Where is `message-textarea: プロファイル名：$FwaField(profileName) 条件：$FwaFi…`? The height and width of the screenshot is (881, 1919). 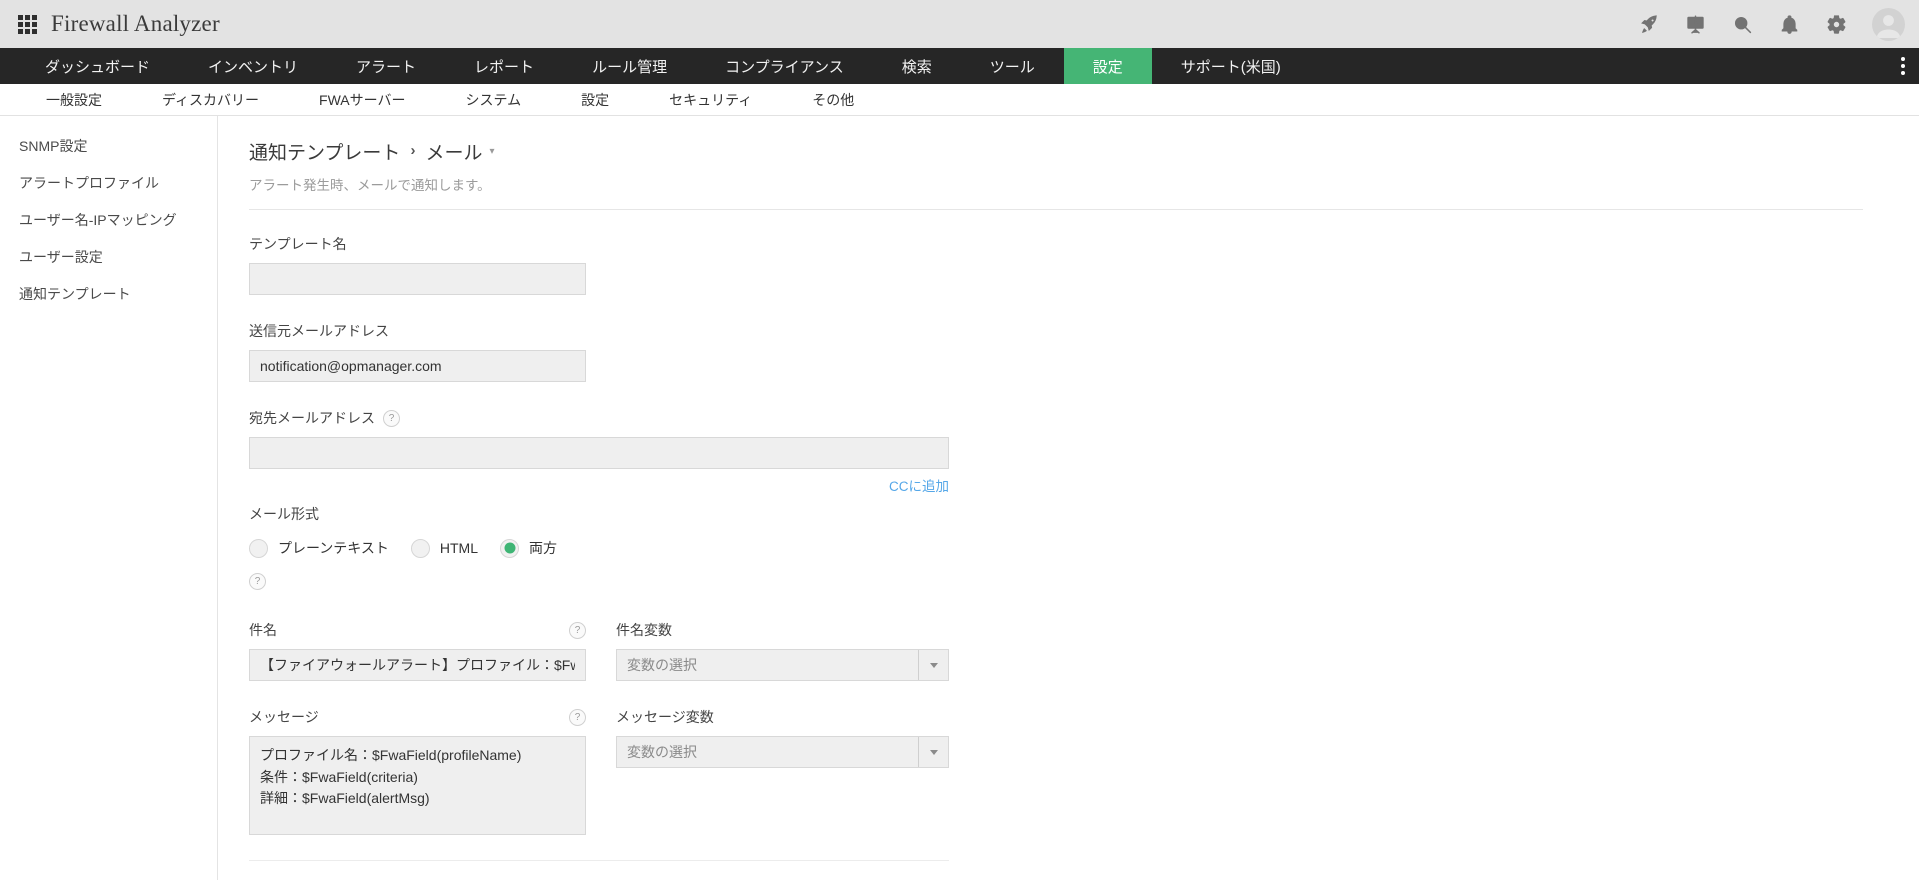
message-textarea: プロファイル名：$FwaField(profileName) 条件：$FwaFi… is located at coordinates (417, 785).